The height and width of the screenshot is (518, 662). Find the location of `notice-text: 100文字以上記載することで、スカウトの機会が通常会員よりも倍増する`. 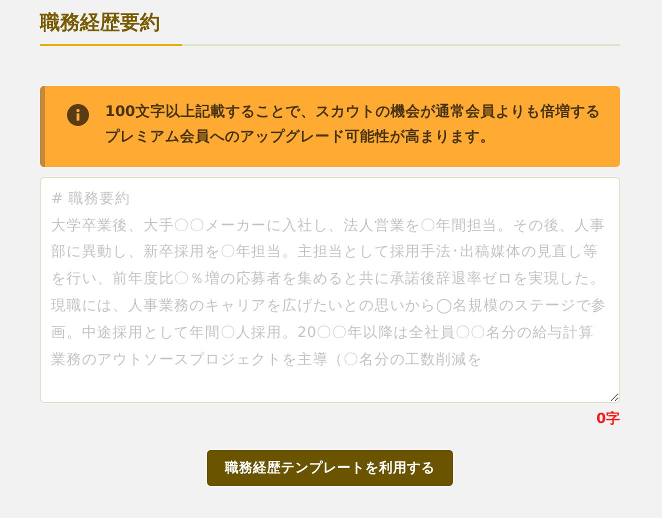

notice-text: 100文字以上記載することで、スカウトの機会が通常会員よりも倍増する is located at coordinates (352, 112).